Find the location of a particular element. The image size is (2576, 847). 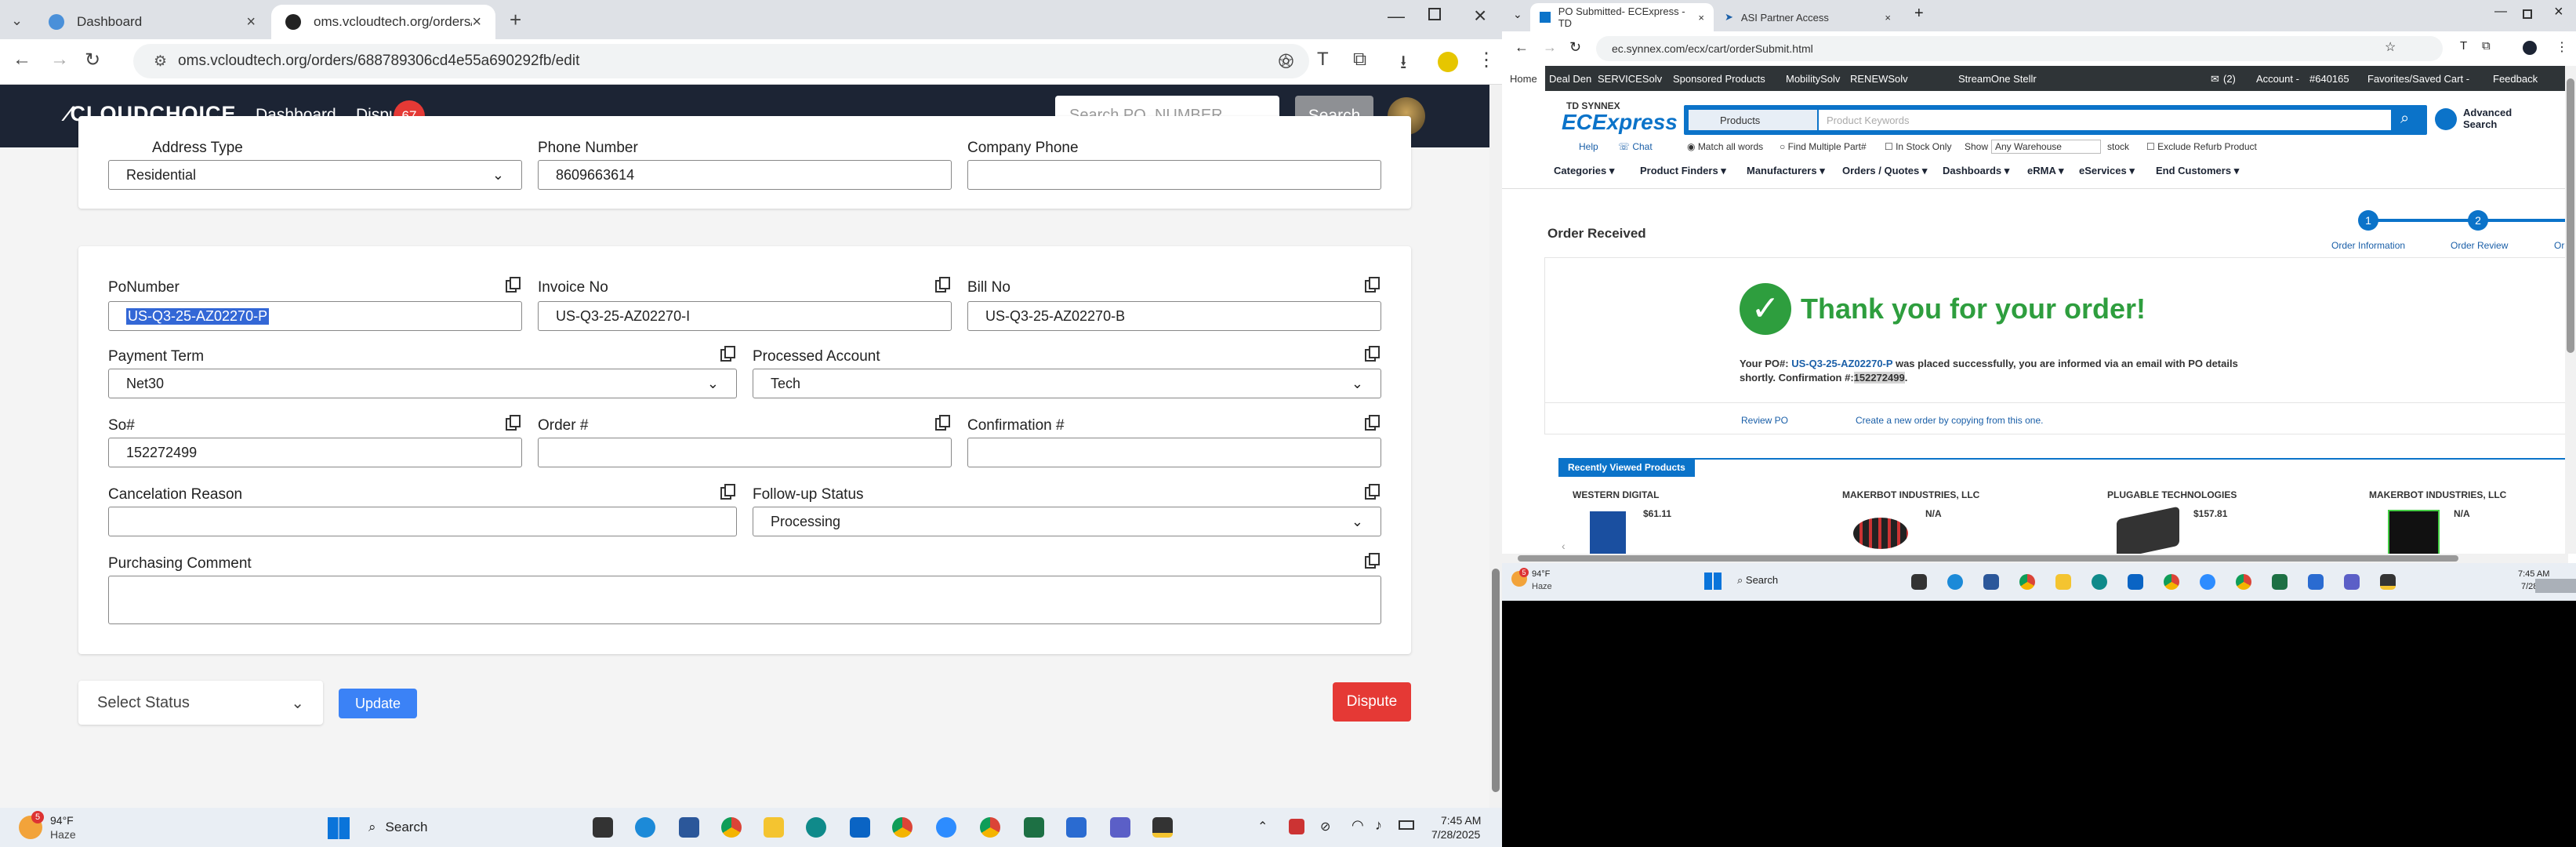

address-type-select: Residential ⌄ is located at coordinates (315, 175).